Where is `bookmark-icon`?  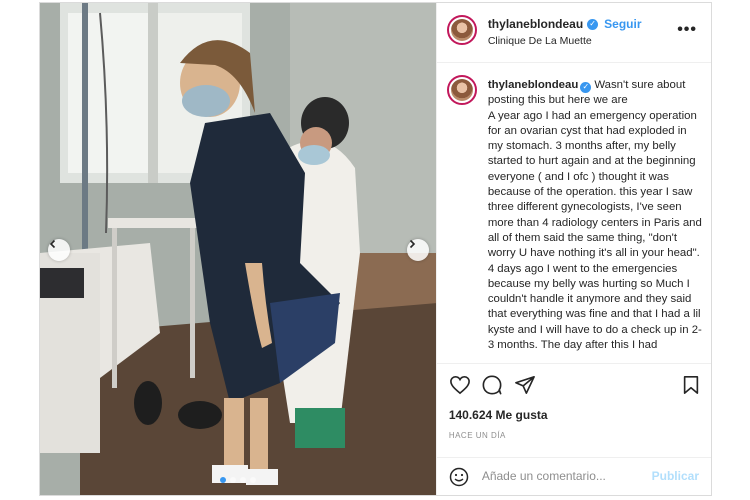 bookmark-icon is located at coordinates (691, 385).